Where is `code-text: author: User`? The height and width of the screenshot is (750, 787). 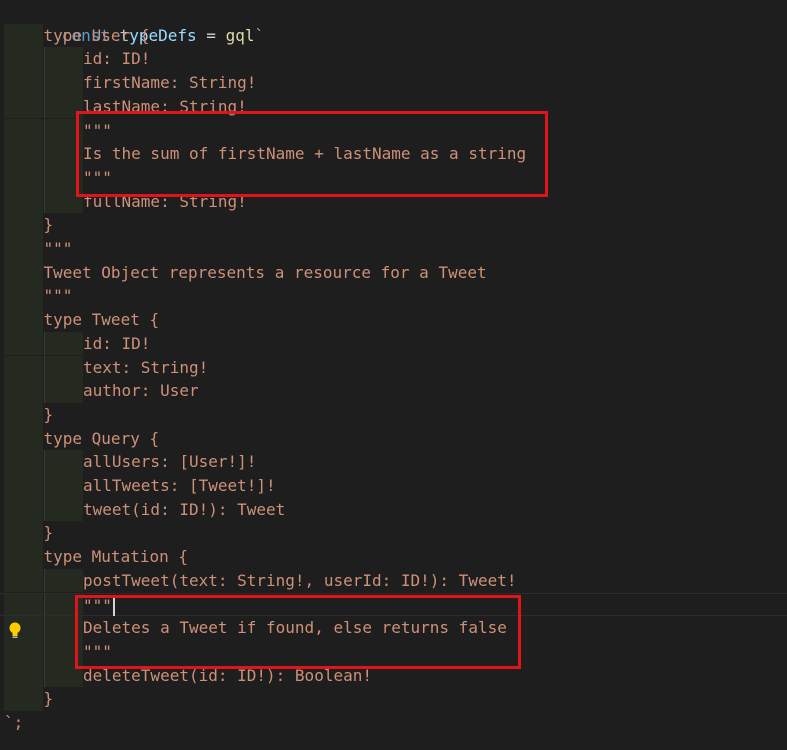 code-text: author: User is located at coordinates (141, 391).